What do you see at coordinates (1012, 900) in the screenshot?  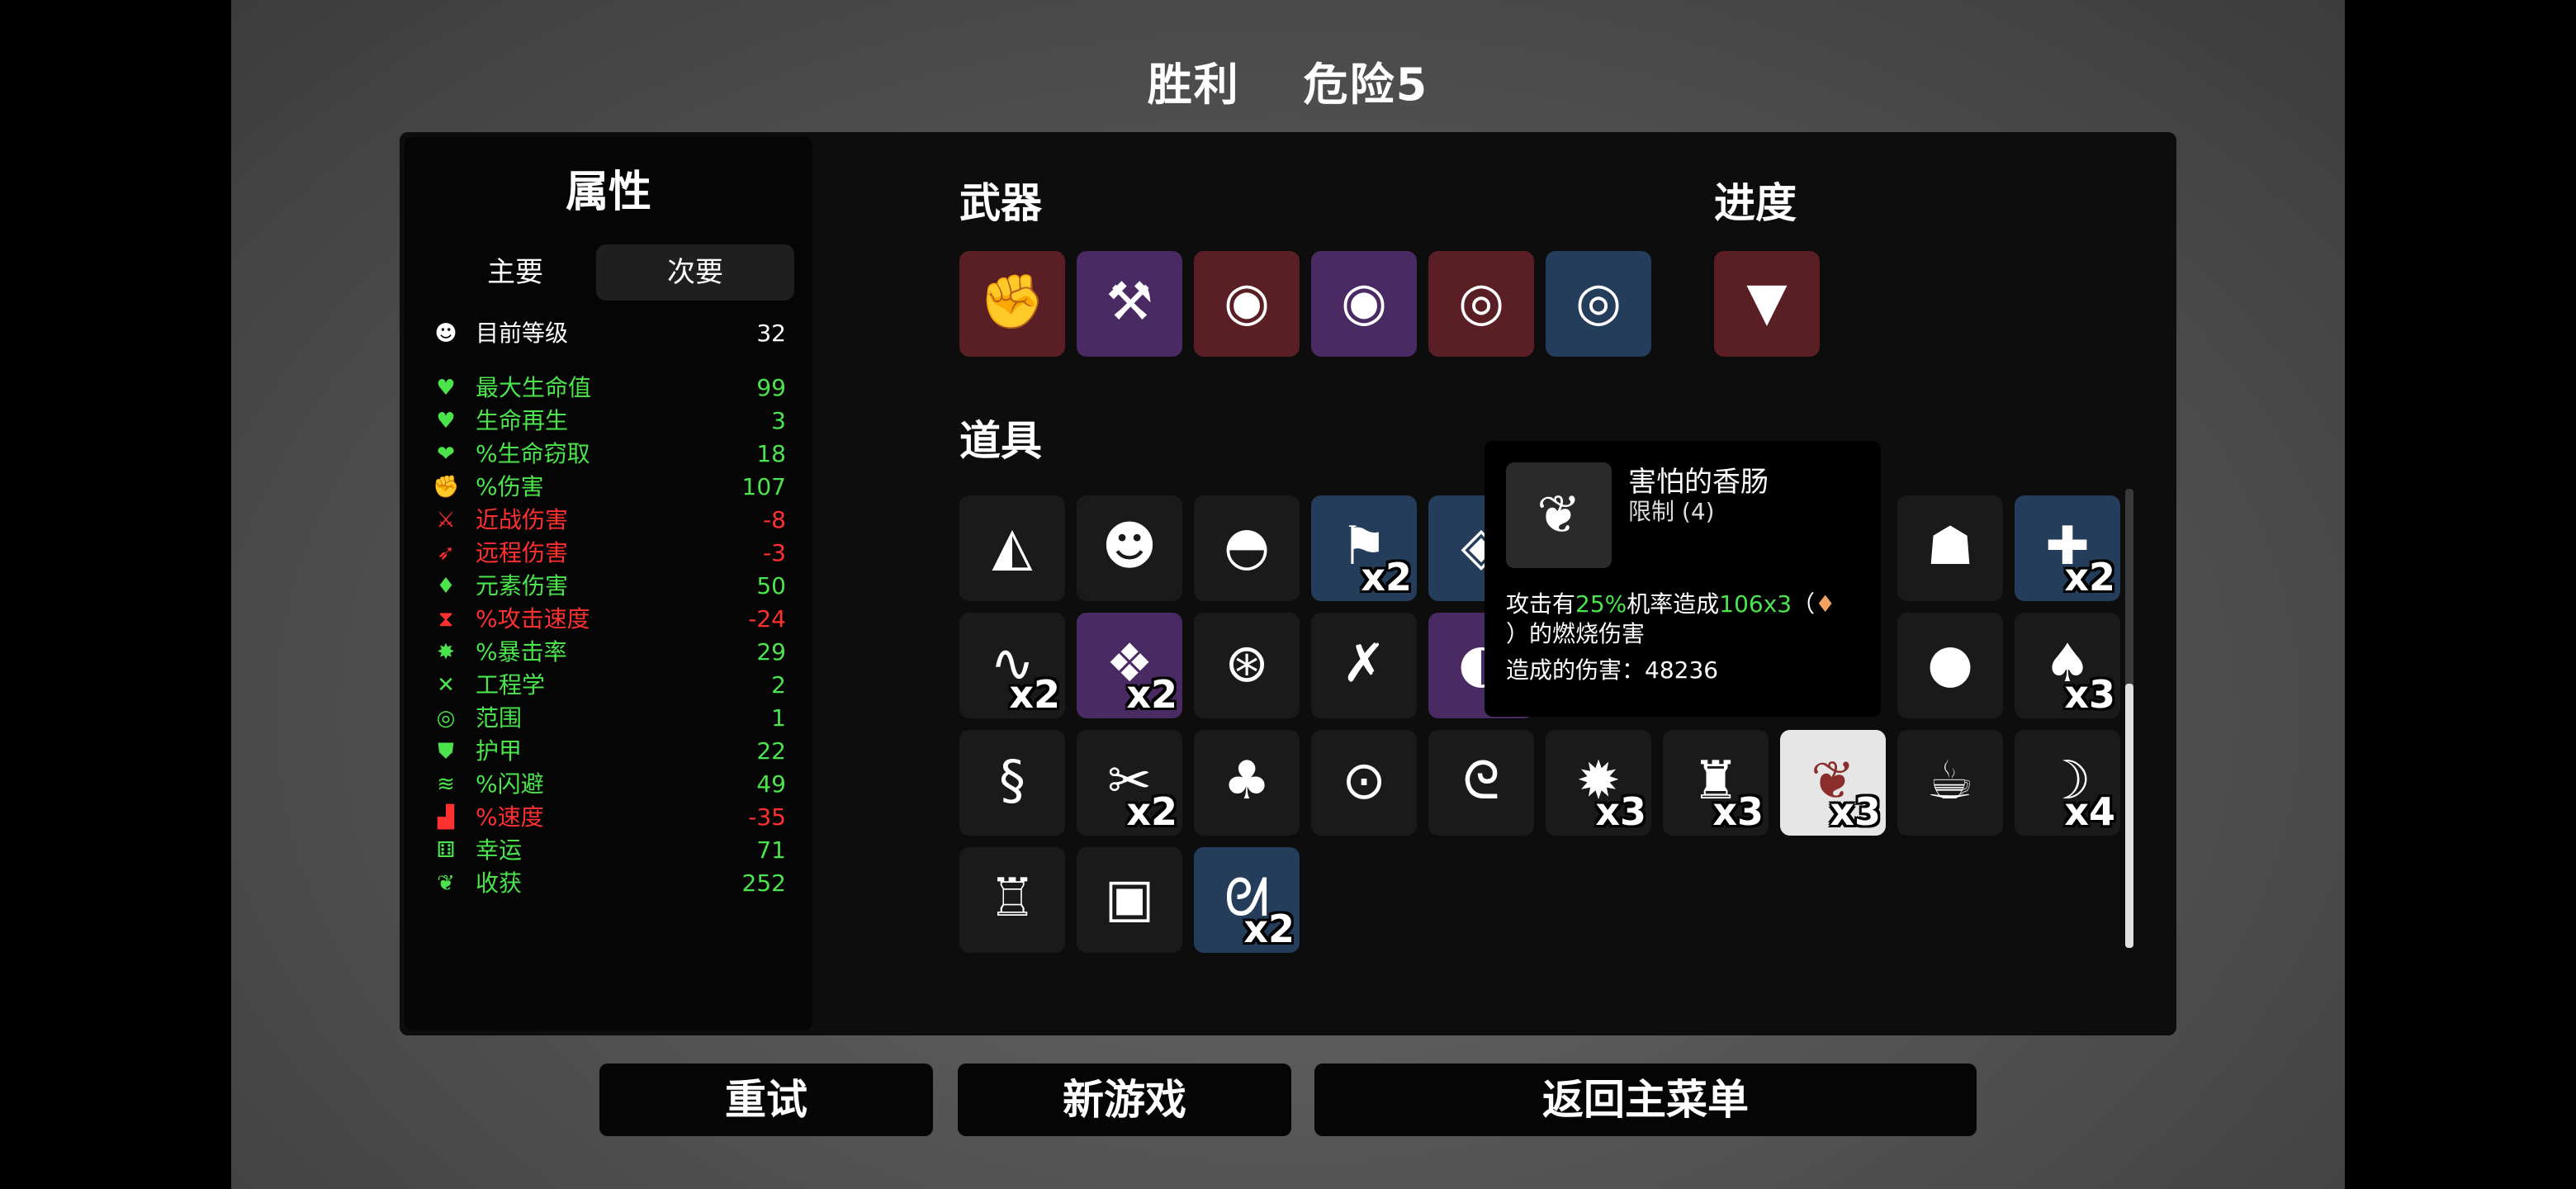 I see `item-slot: ♖` at bounding box center [1012, 900].